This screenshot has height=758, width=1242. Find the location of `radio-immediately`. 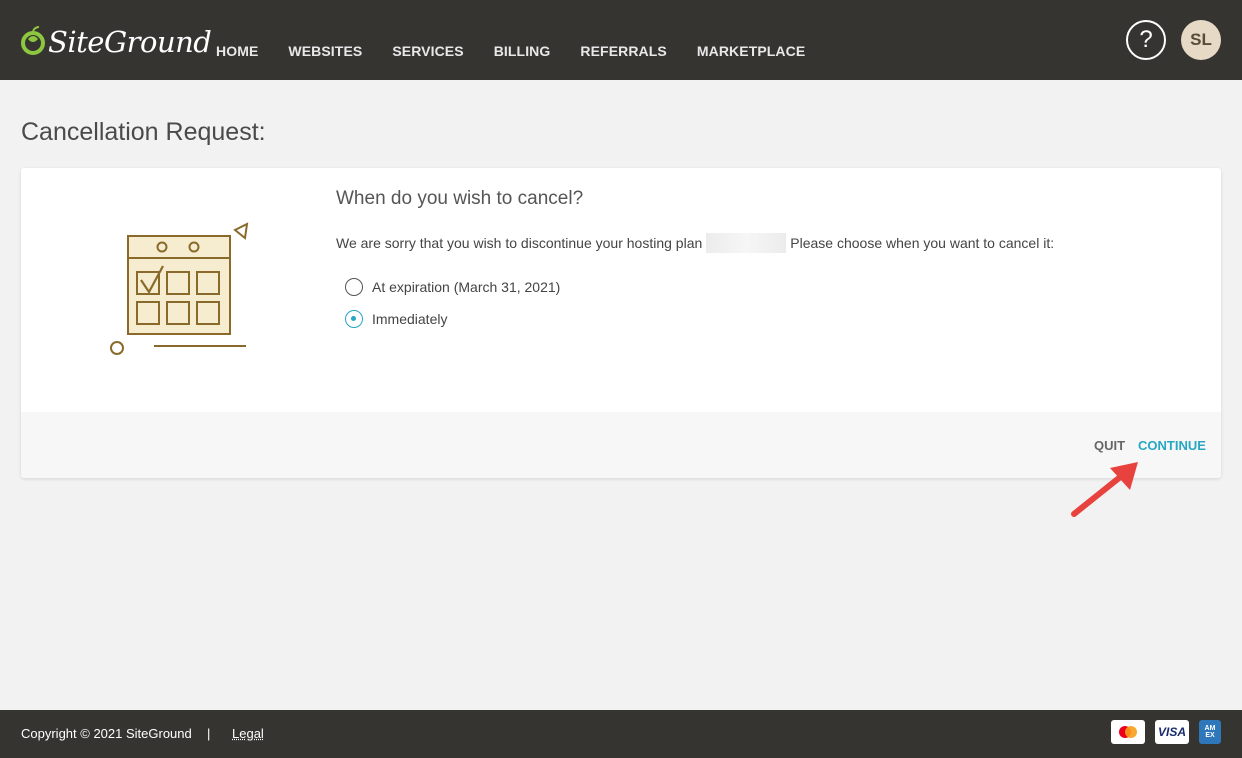

radio-immediately is located at coordinates (354, 319).